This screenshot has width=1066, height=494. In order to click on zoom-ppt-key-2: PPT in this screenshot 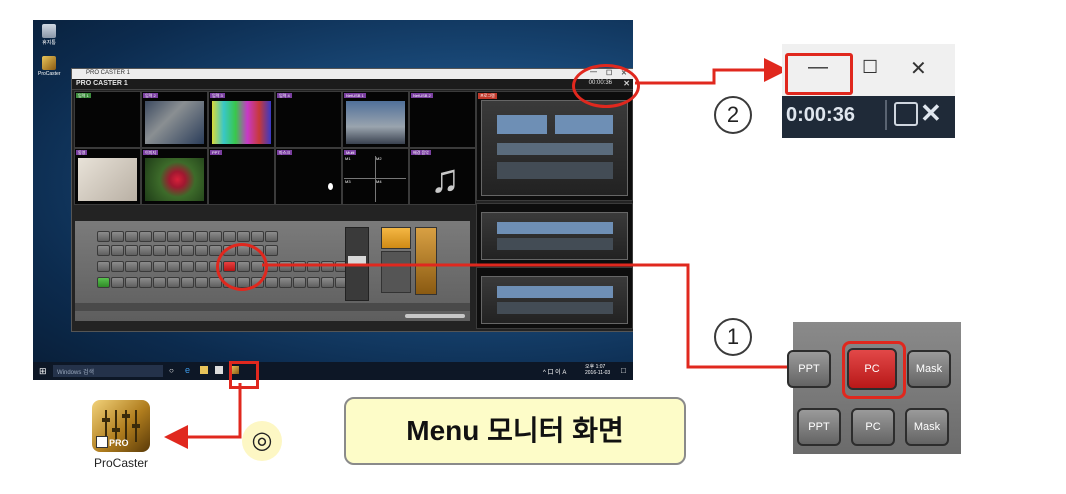, I will do `click(819, 427)`.